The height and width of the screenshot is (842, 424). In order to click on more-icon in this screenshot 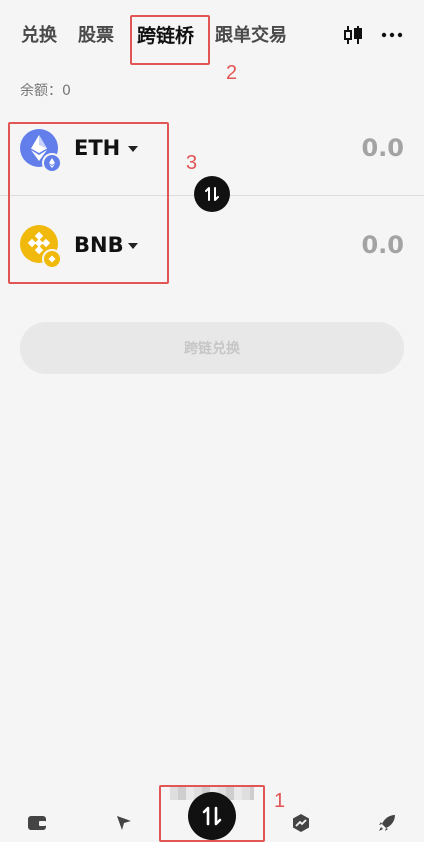, I will do `click(392, 37)`.